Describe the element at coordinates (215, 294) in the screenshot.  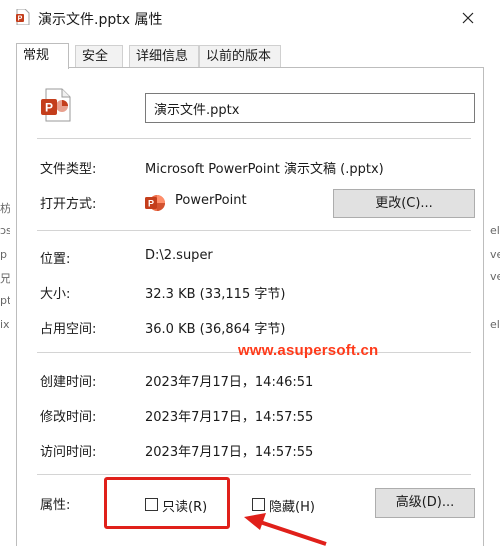
I see `size-value: 32.3 KB (33,115 字节)` at that location.